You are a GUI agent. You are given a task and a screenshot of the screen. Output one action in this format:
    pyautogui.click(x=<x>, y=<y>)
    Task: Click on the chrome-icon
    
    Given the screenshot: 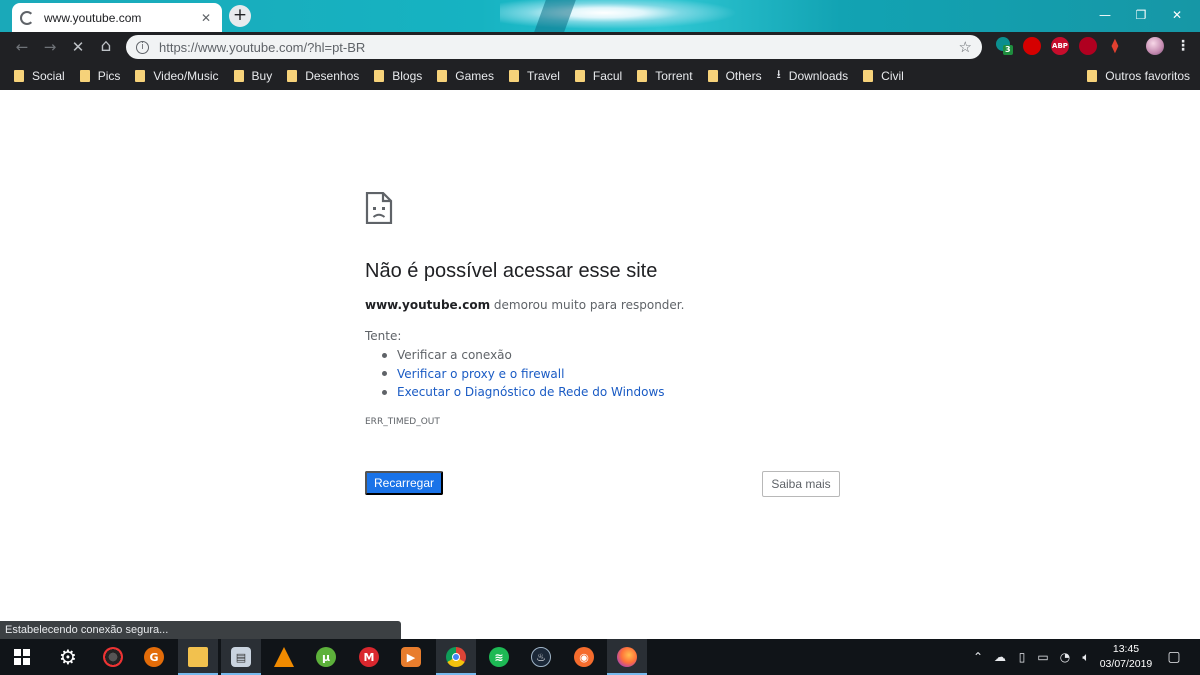 What is the action you would take?
    pyautogui.click(x=456, y=657)
    